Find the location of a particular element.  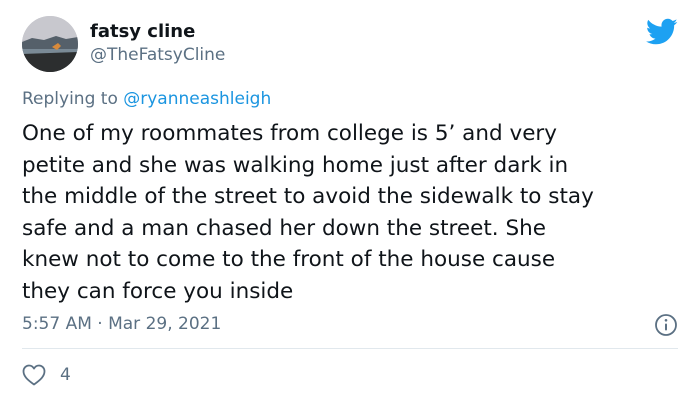

info-icon is located at coordinates (666, 325).